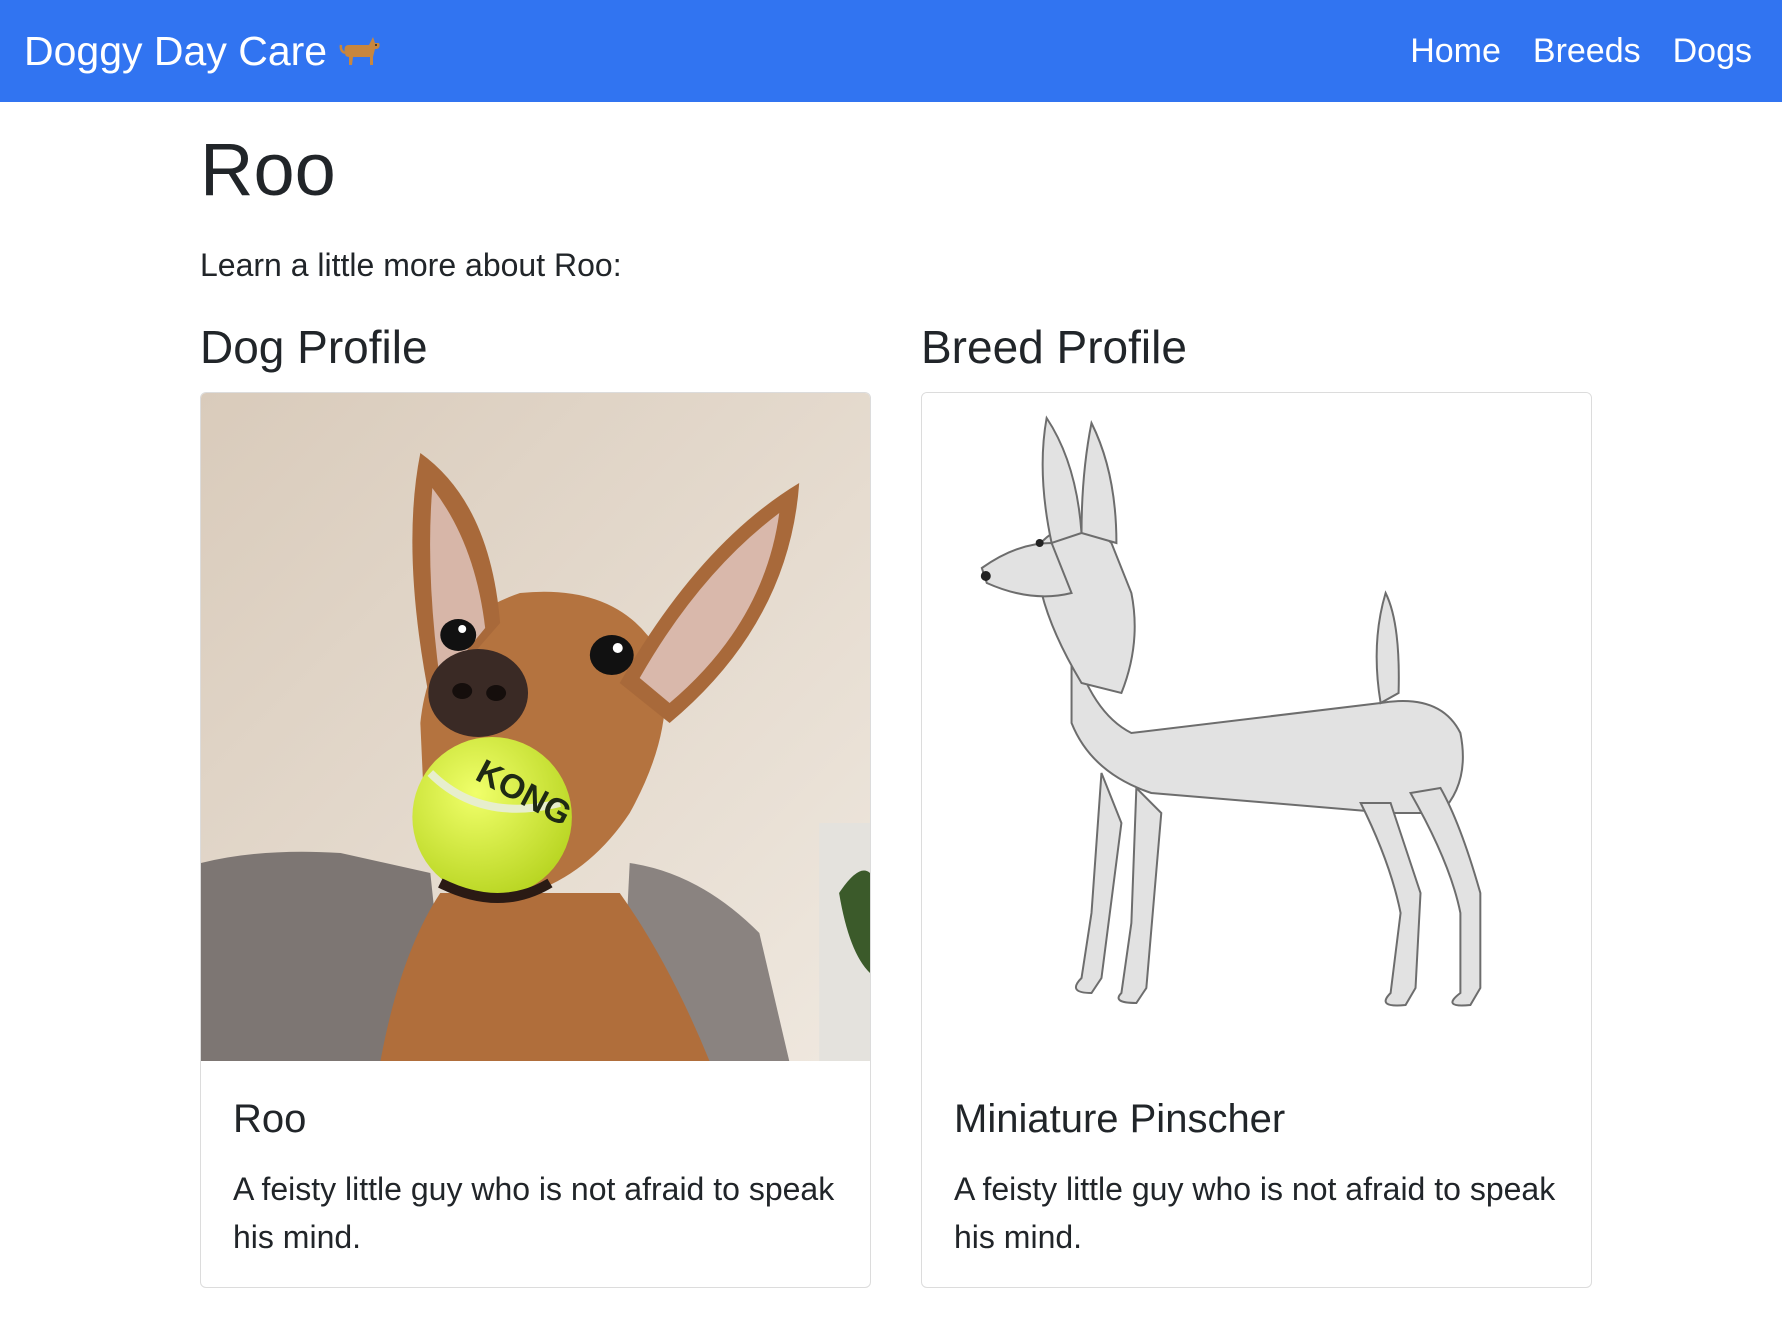 This screenshot has width=1782, height=1324. What do you see at coordinates (411, 265) in the screenshot?
I see `intro-text: Learn a little more about Roo:` at bounding box center [411, 265].